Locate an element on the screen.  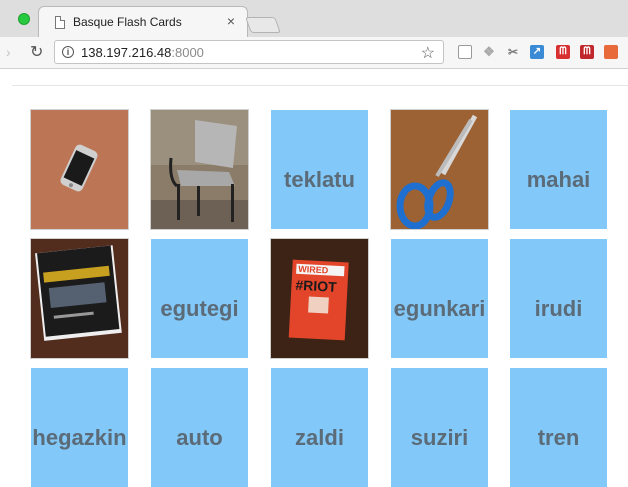
magazine-photo-icon: WIRED #RIOT is located at coordinates (319, 298).